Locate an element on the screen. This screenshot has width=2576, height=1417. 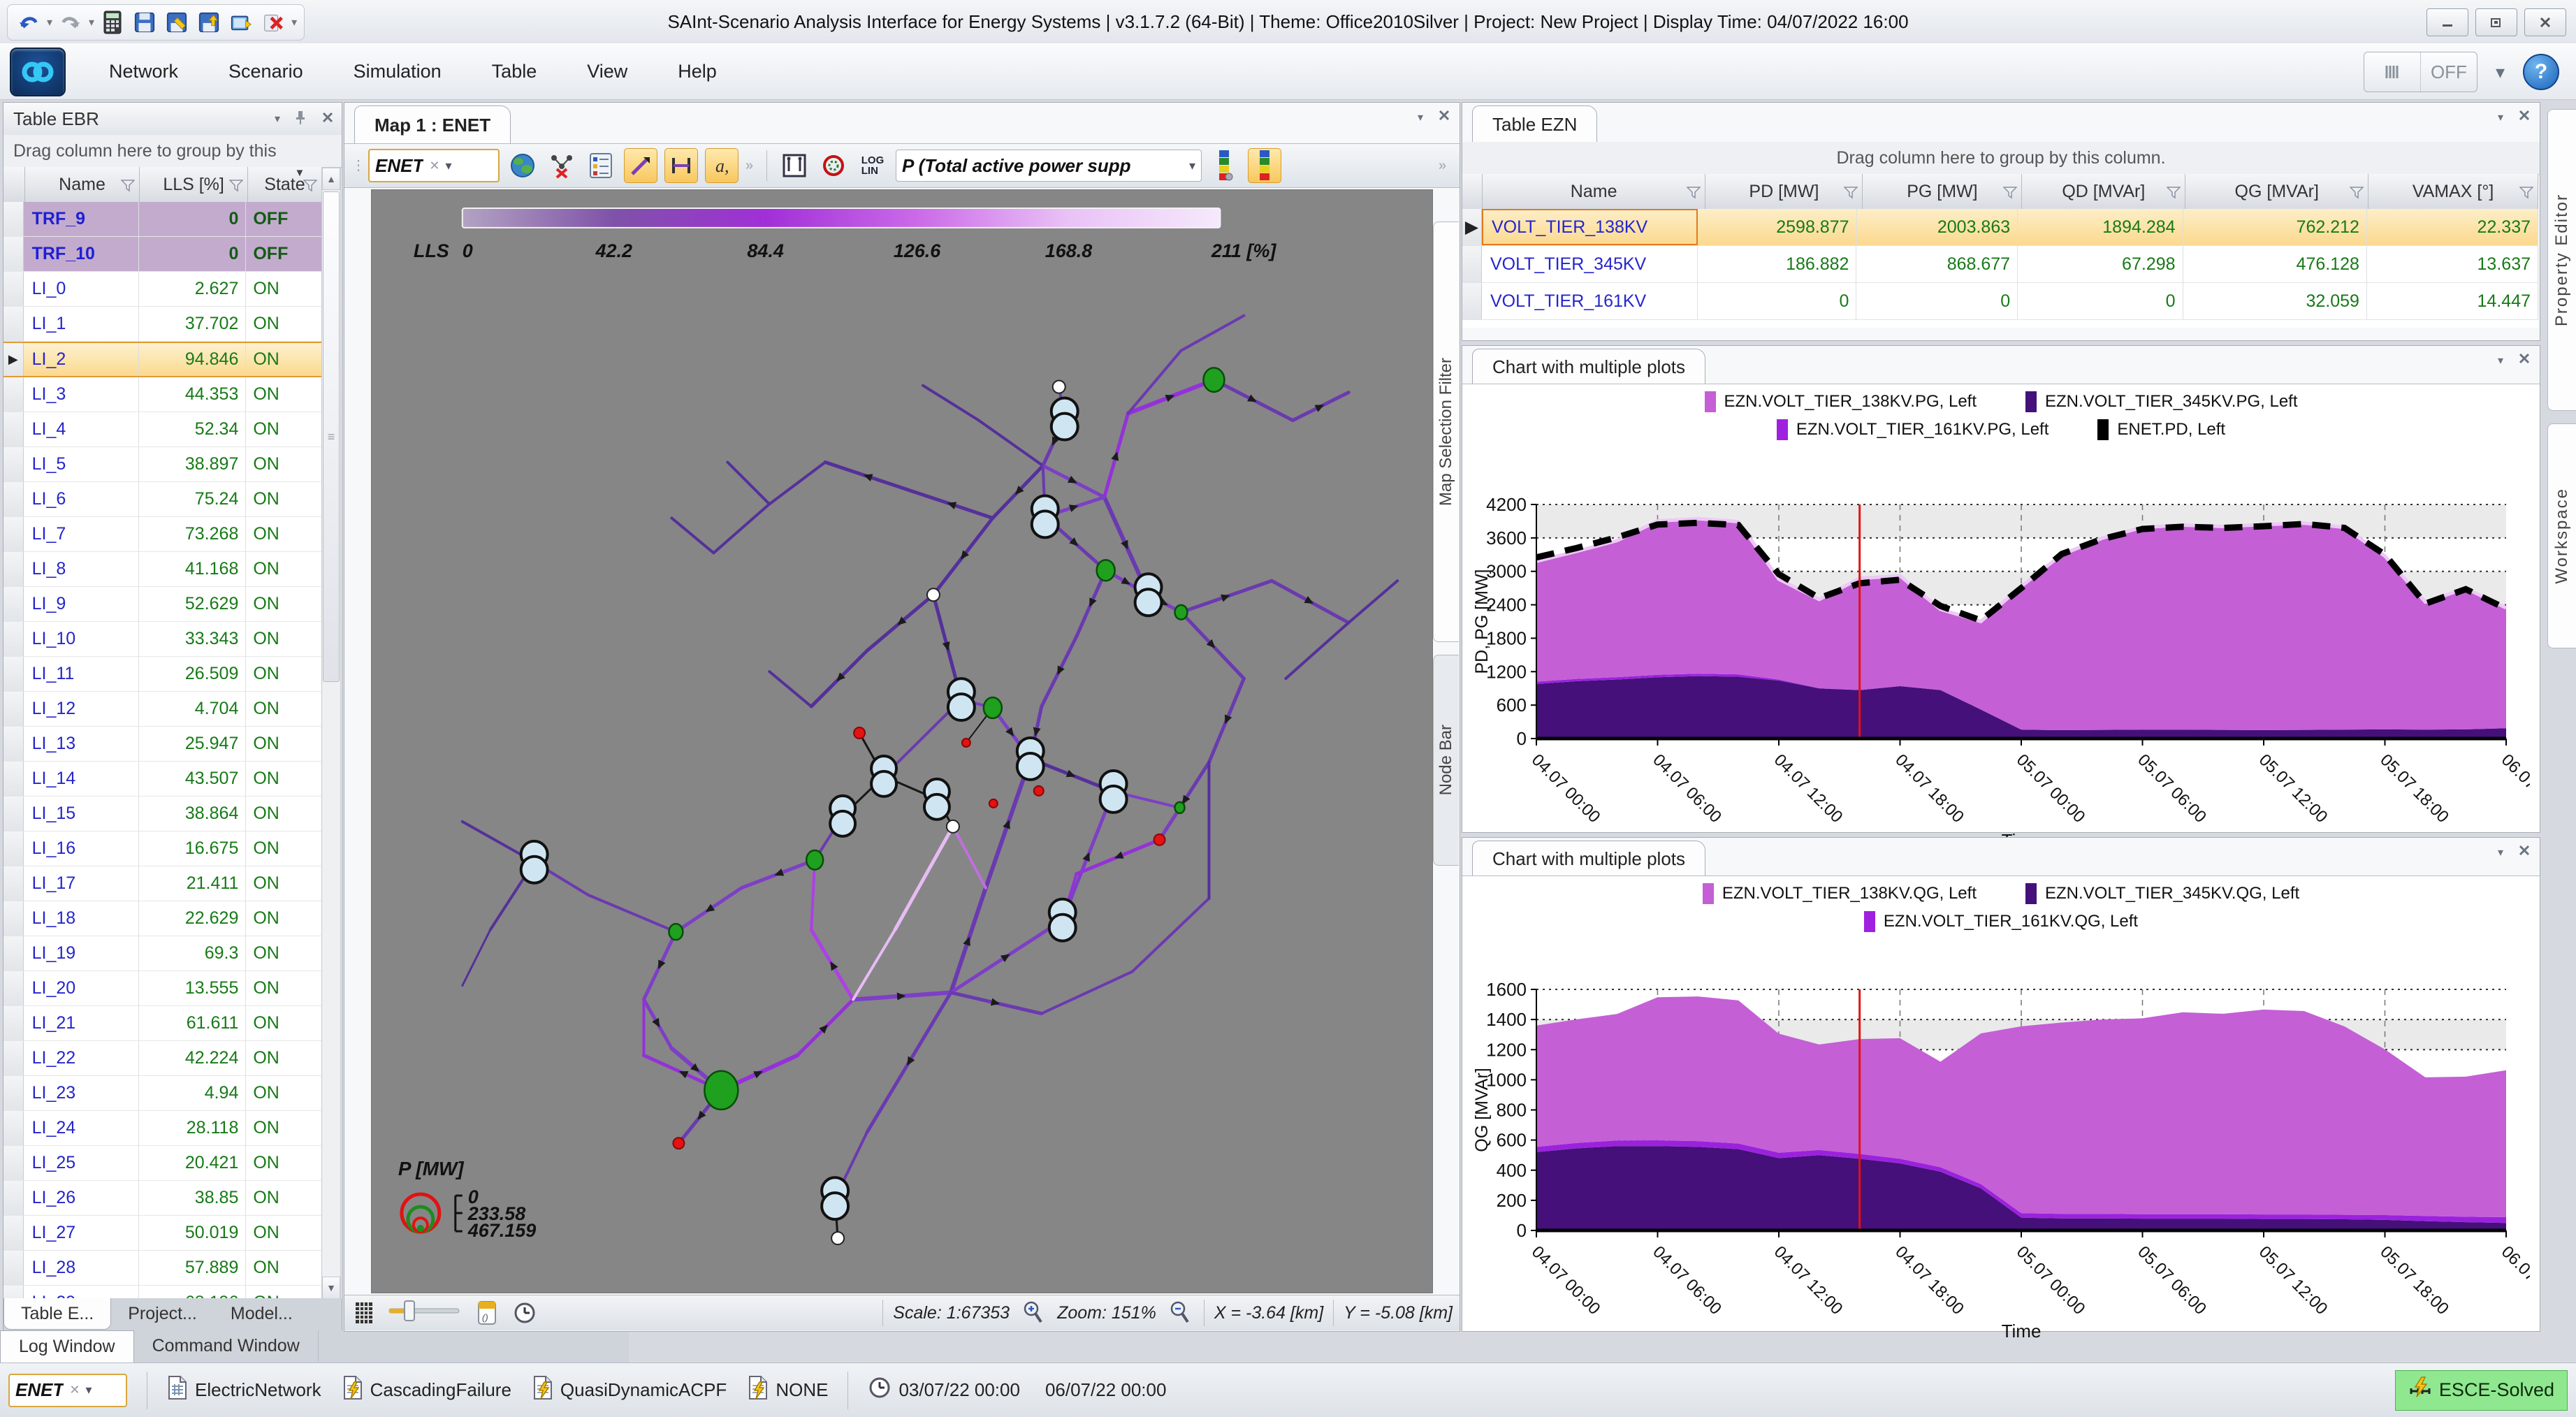
color-scale-edit-icon is located at coordinates (1264, 165).